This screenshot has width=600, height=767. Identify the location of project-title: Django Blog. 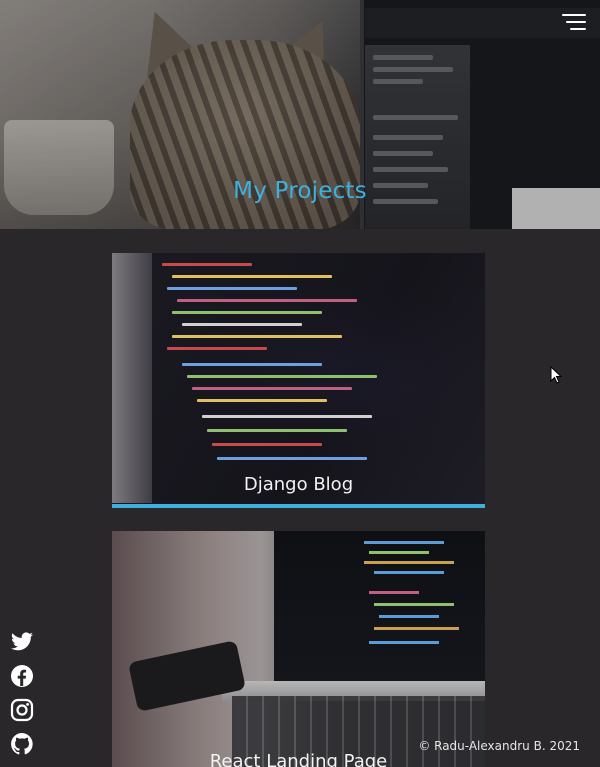
(298, 484).